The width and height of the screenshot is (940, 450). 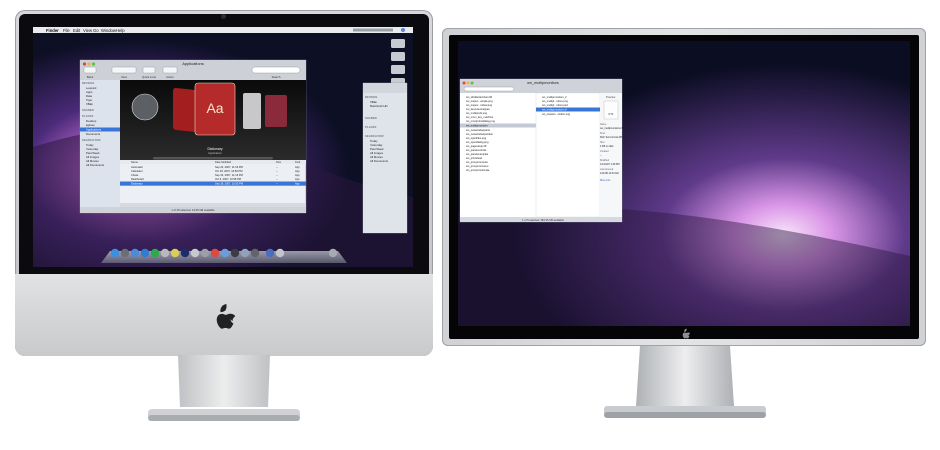 What do you see at coordinates (149, 70) in the screenshot?
I see `quick-look-button` at bounding box center [149, 70].